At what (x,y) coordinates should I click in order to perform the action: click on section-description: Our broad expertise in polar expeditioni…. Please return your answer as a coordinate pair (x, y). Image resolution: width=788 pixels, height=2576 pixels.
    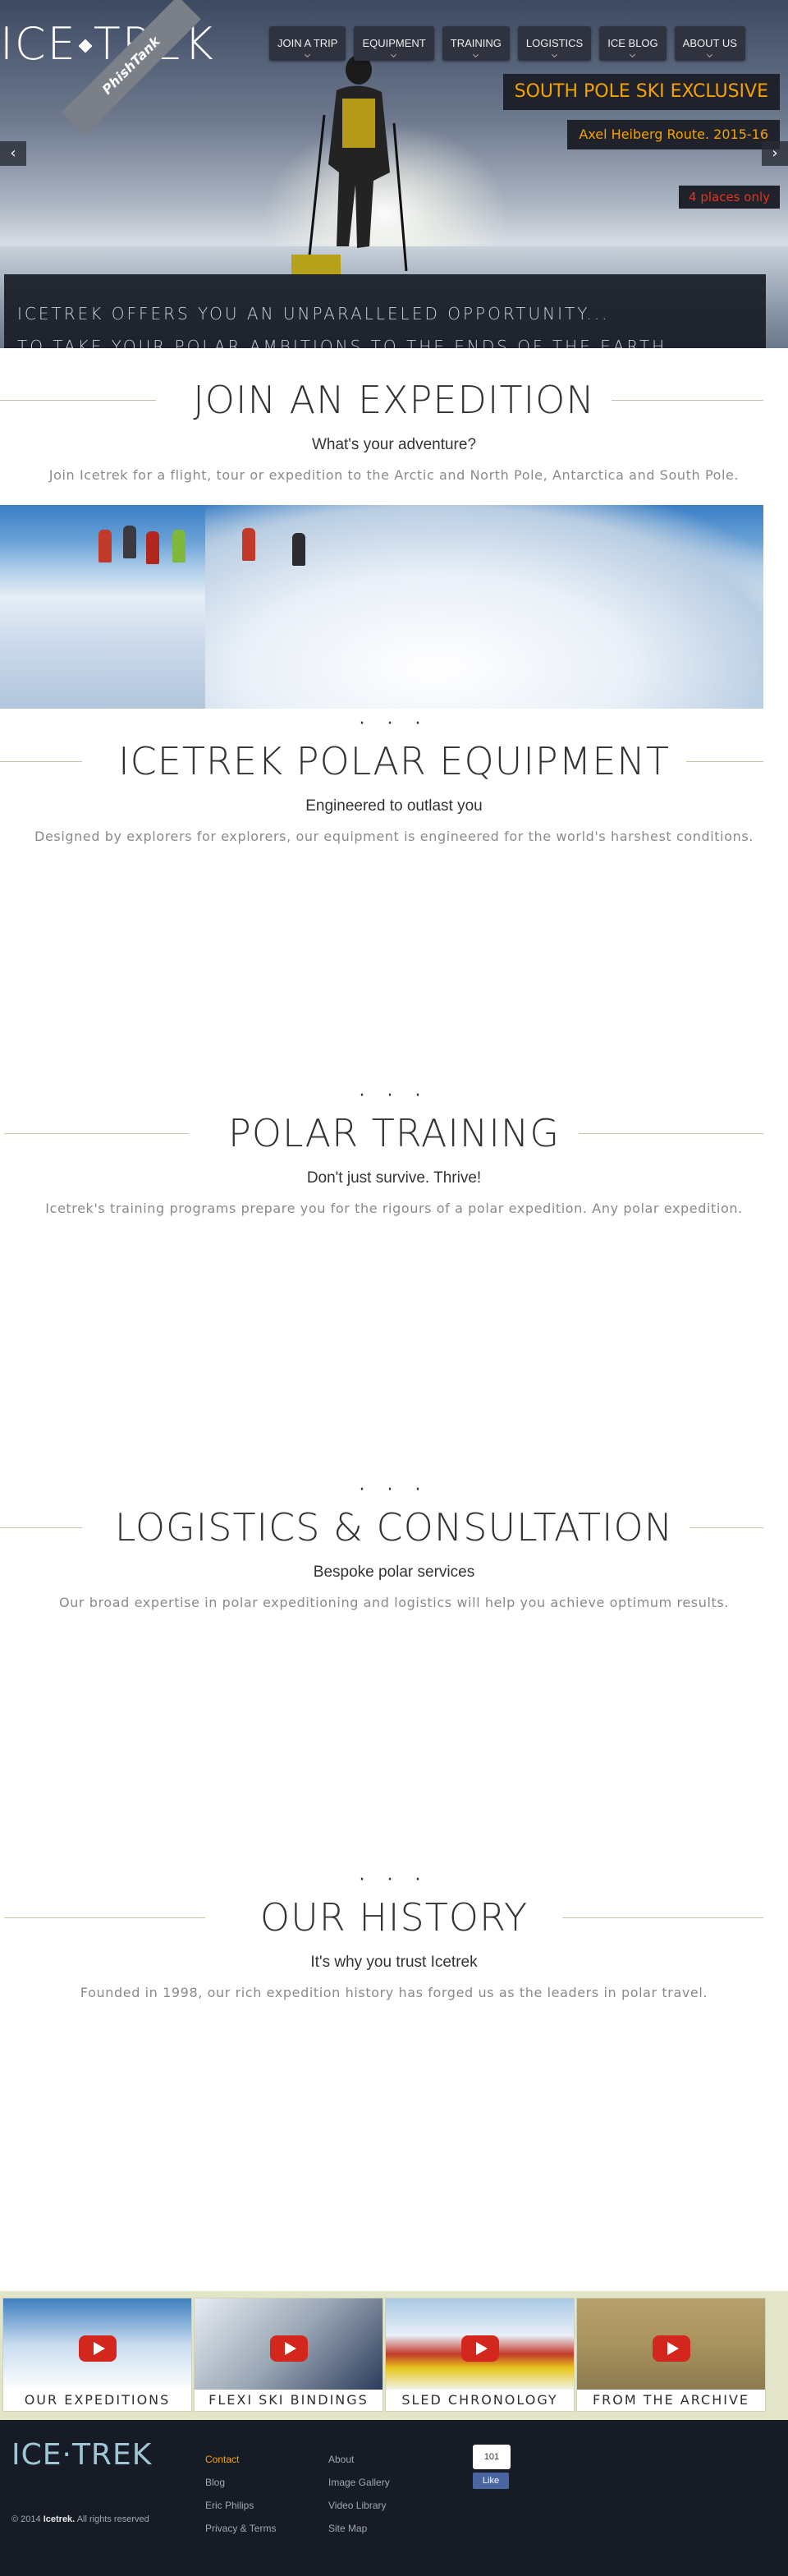
    Looking at the image, I should click on (394, 1602).